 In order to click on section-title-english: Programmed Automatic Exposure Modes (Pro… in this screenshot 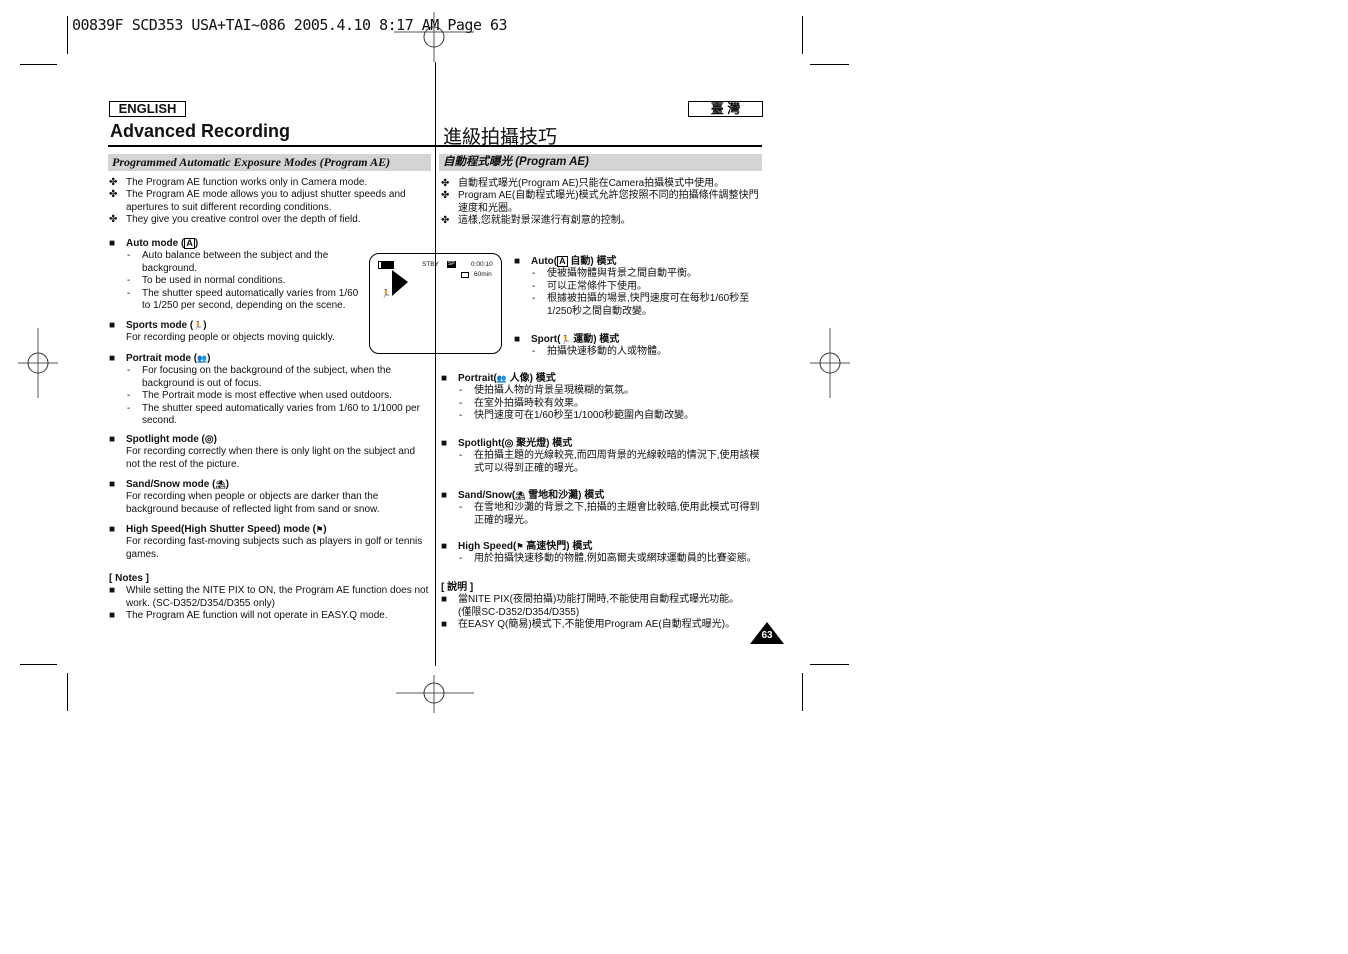, I will do `click(269, 162)`.